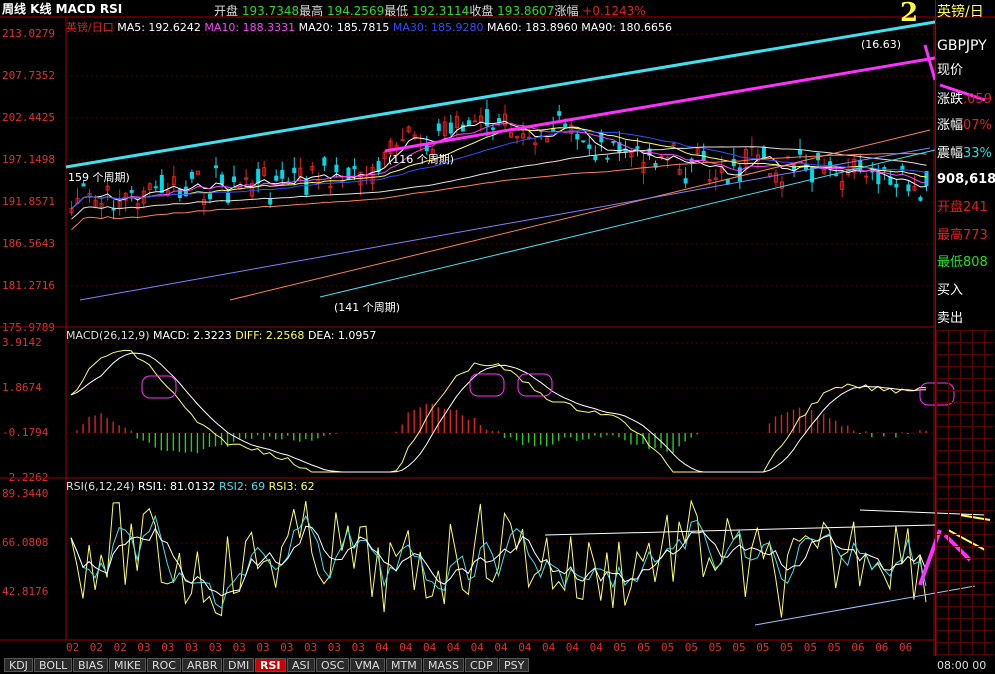 The height and width of the screenshot is (674, 995). What do you see at coordinates (499, 169) in the screenshot?
I see `ma30-line` at bounding box center [499, 169].